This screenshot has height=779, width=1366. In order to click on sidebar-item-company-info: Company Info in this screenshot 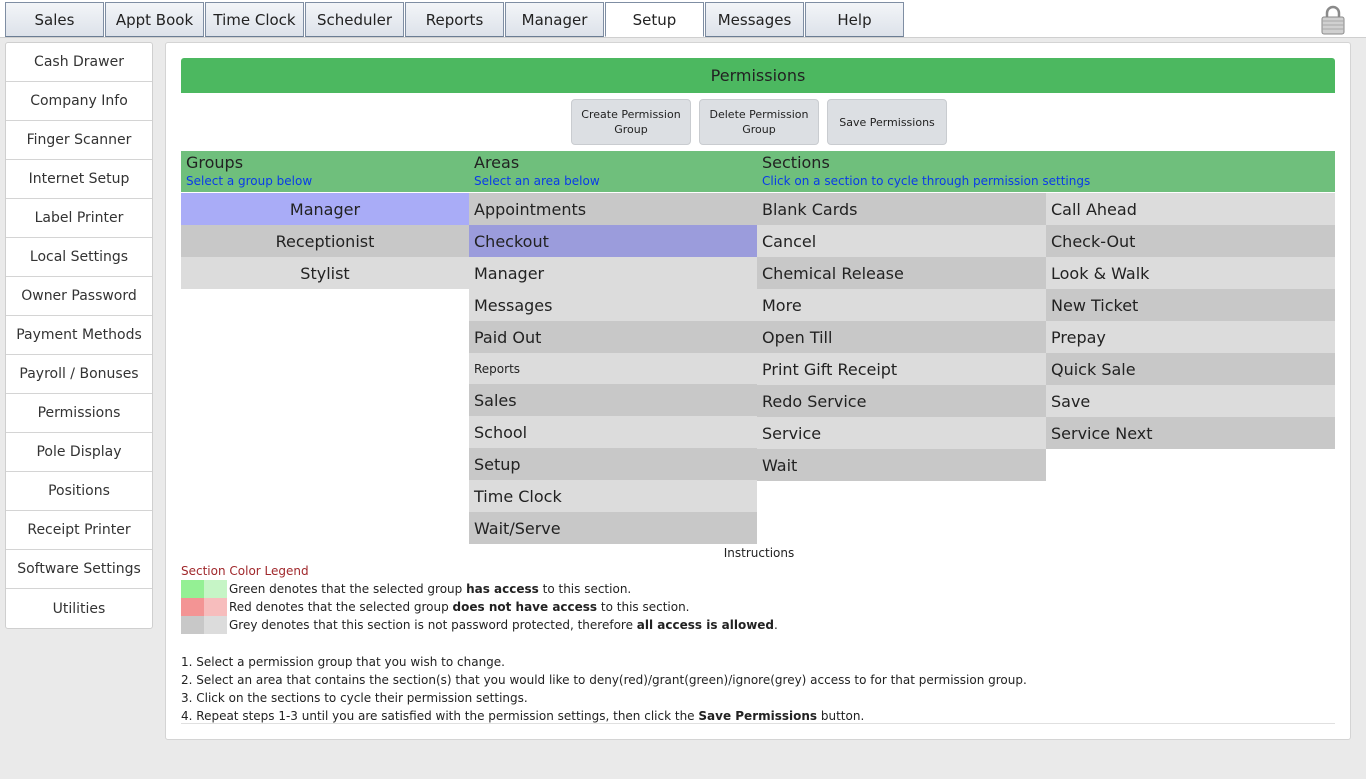, I will do `click(79, 101)`.